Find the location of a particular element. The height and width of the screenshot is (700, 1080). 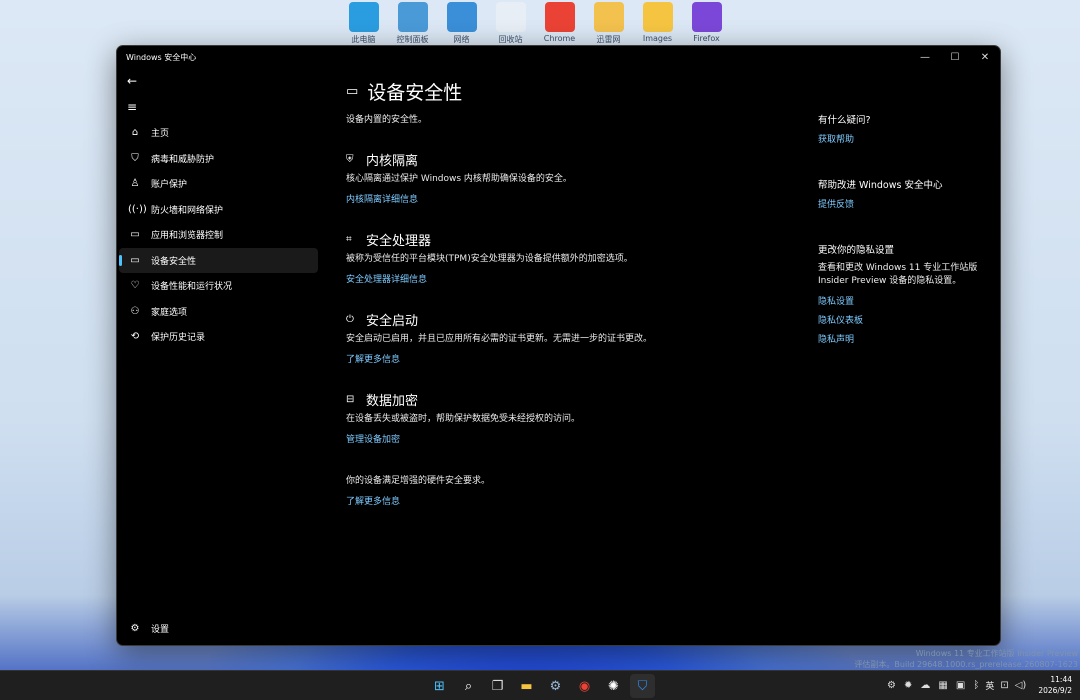

desktop-icon: Chrome is located at coordinates (559, 23).